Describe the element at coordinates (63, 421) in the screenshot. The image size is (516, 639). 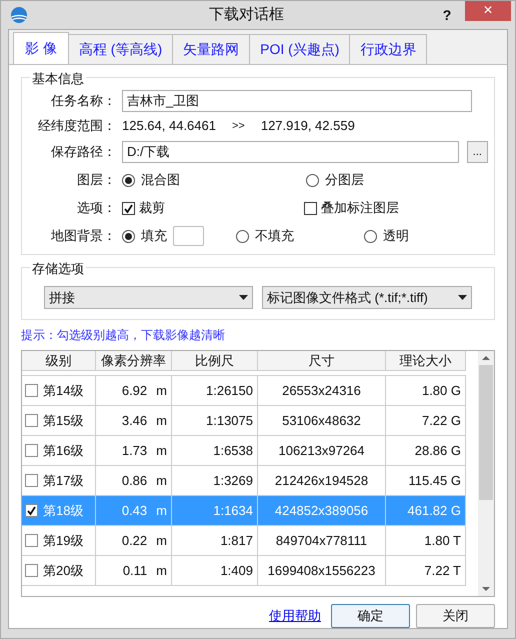
I see `level-label: 第15级` at that location.